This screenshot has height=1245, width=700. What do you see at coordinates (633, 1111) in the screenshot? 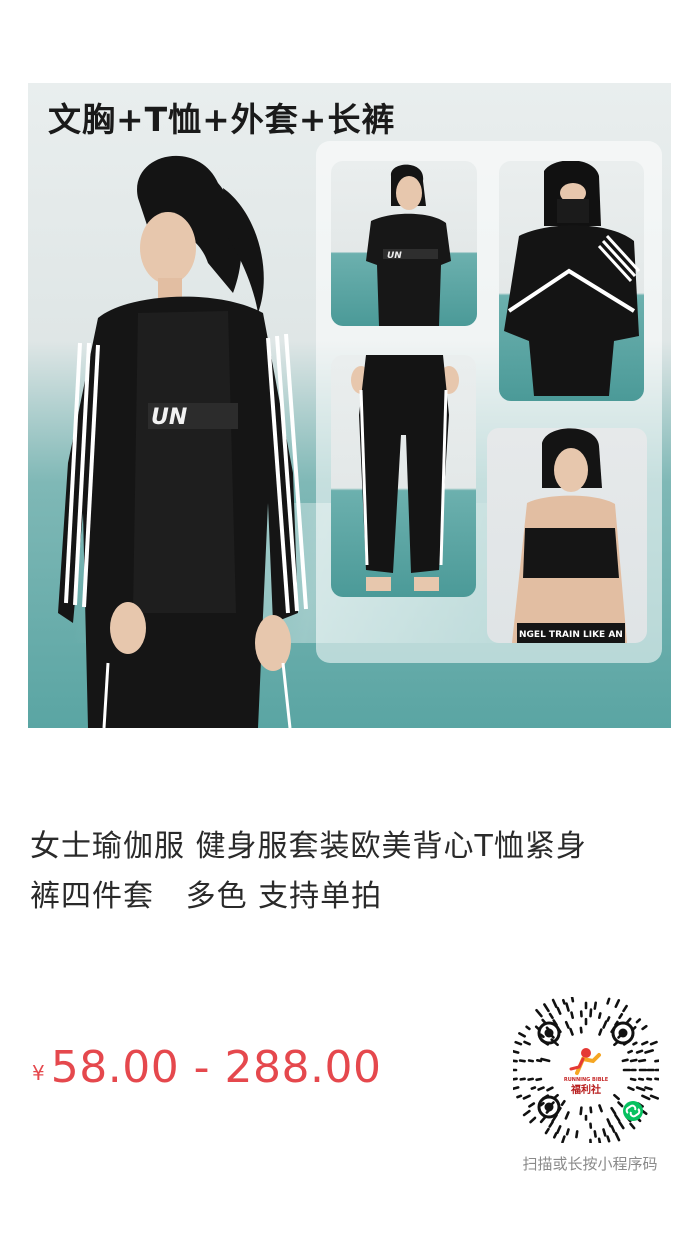
I see `mini-program-link-icon` at bounding box center [633, 1111].